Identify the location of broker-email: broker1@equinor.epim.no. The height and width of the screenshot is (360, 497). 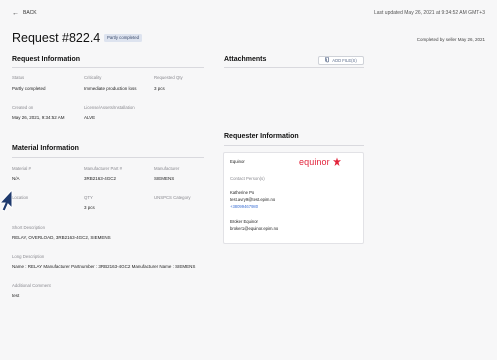
(254, 228).